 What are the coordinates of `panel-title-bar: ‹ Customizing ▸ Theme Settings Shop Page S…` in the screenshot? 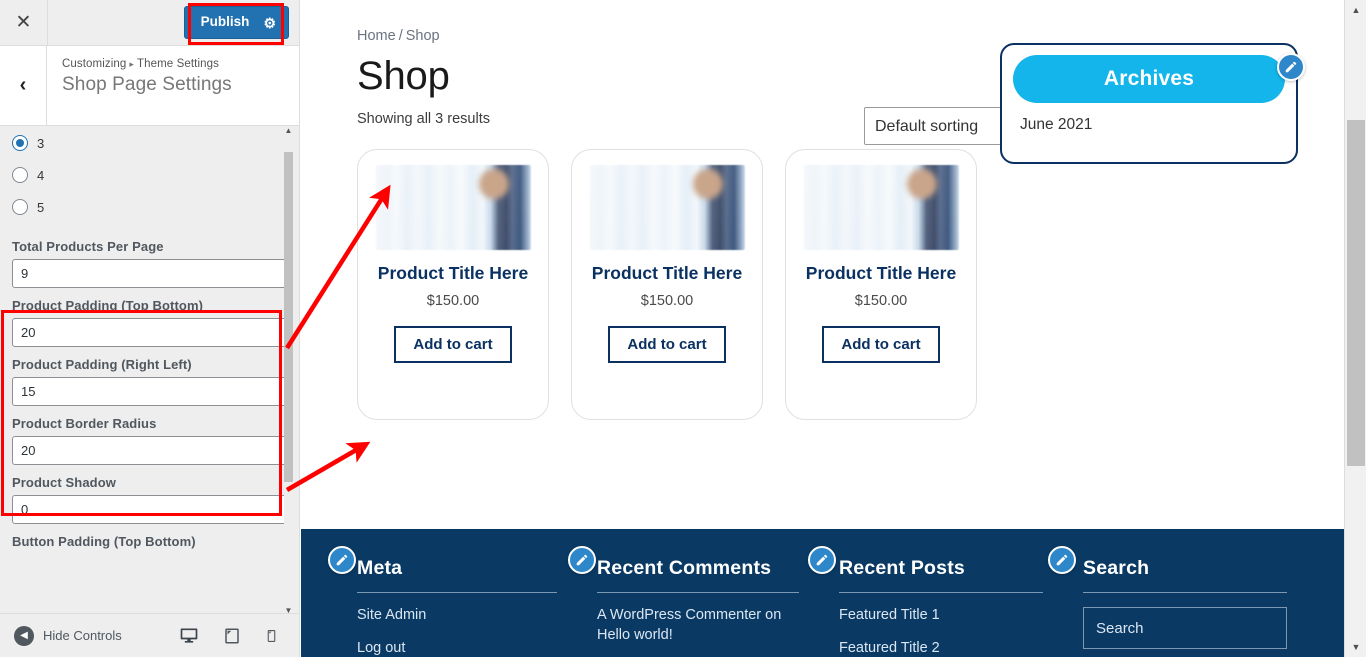 It's located at (149, 86).